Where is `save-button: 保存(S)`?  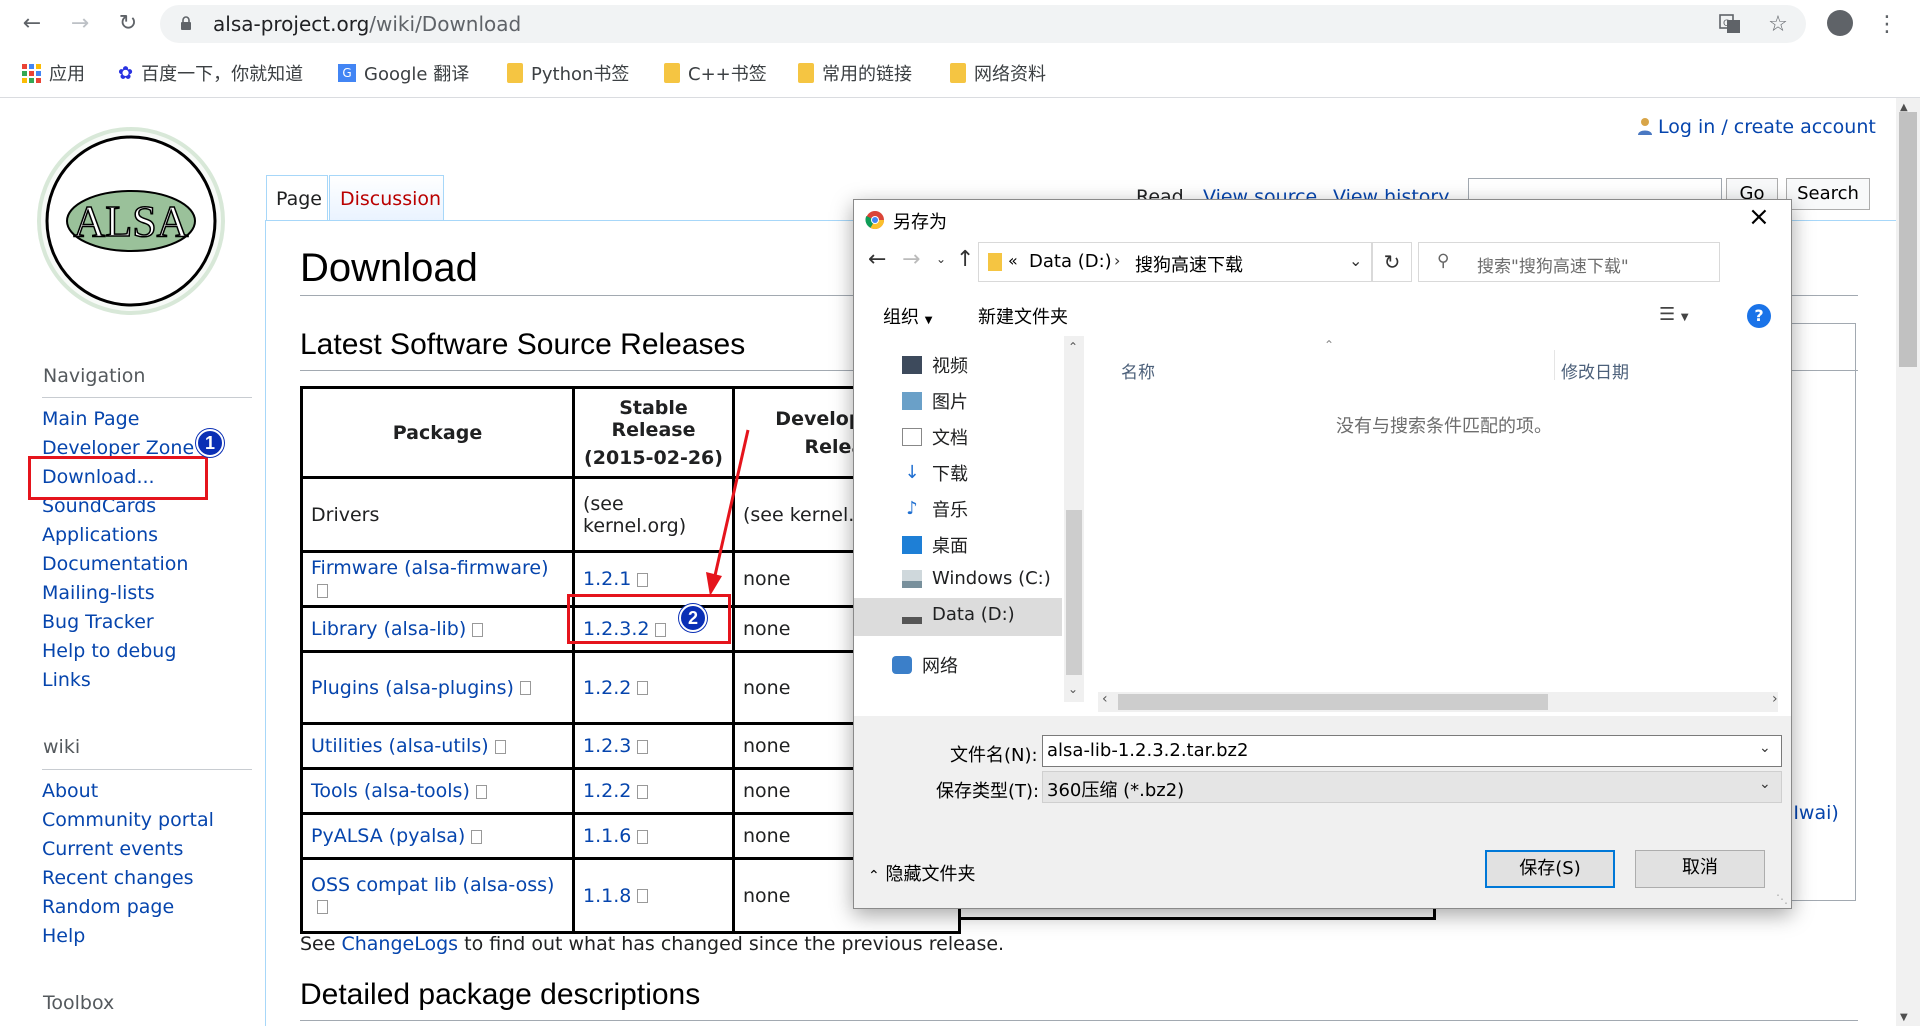
save-button: 保存(S) is located at coordinates (1550, 869).